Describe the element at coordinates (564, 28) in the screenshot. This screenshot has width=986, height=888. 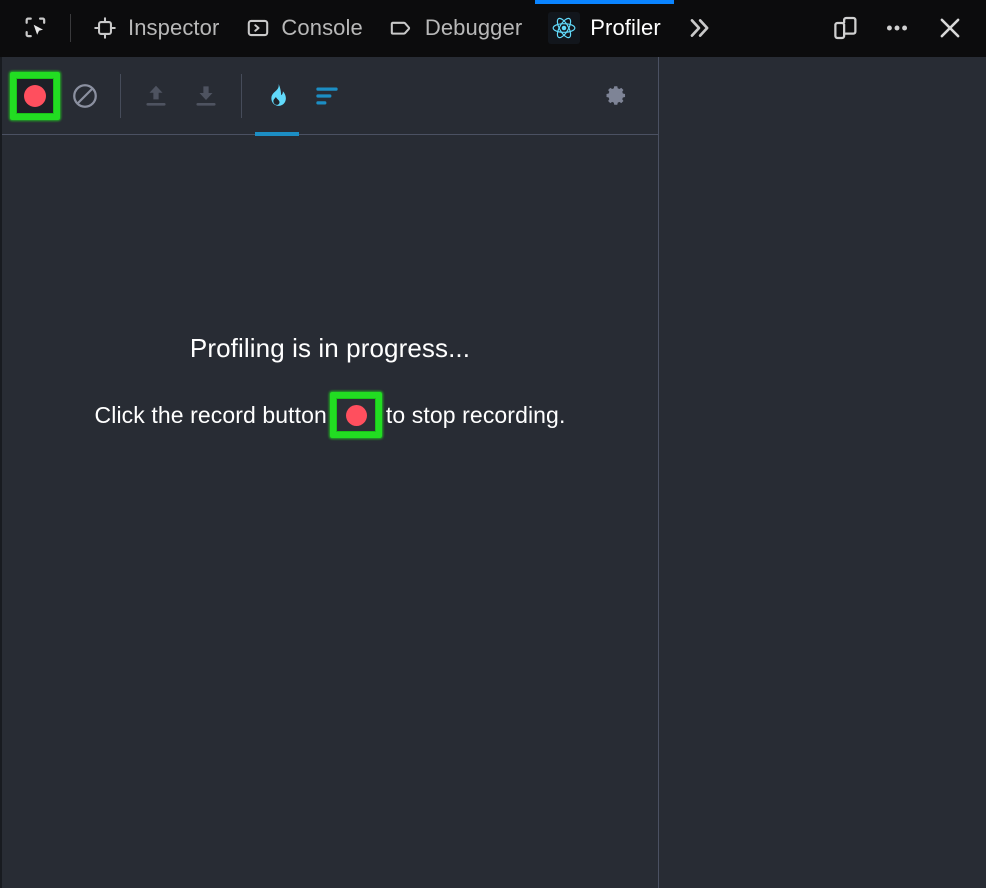
I see `react-logo-icon` at that location.